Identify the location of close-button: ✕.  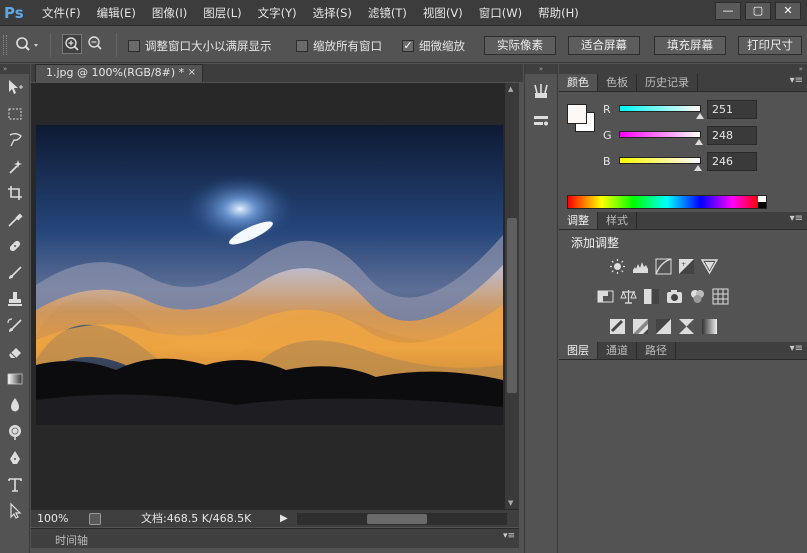
(788, 11).